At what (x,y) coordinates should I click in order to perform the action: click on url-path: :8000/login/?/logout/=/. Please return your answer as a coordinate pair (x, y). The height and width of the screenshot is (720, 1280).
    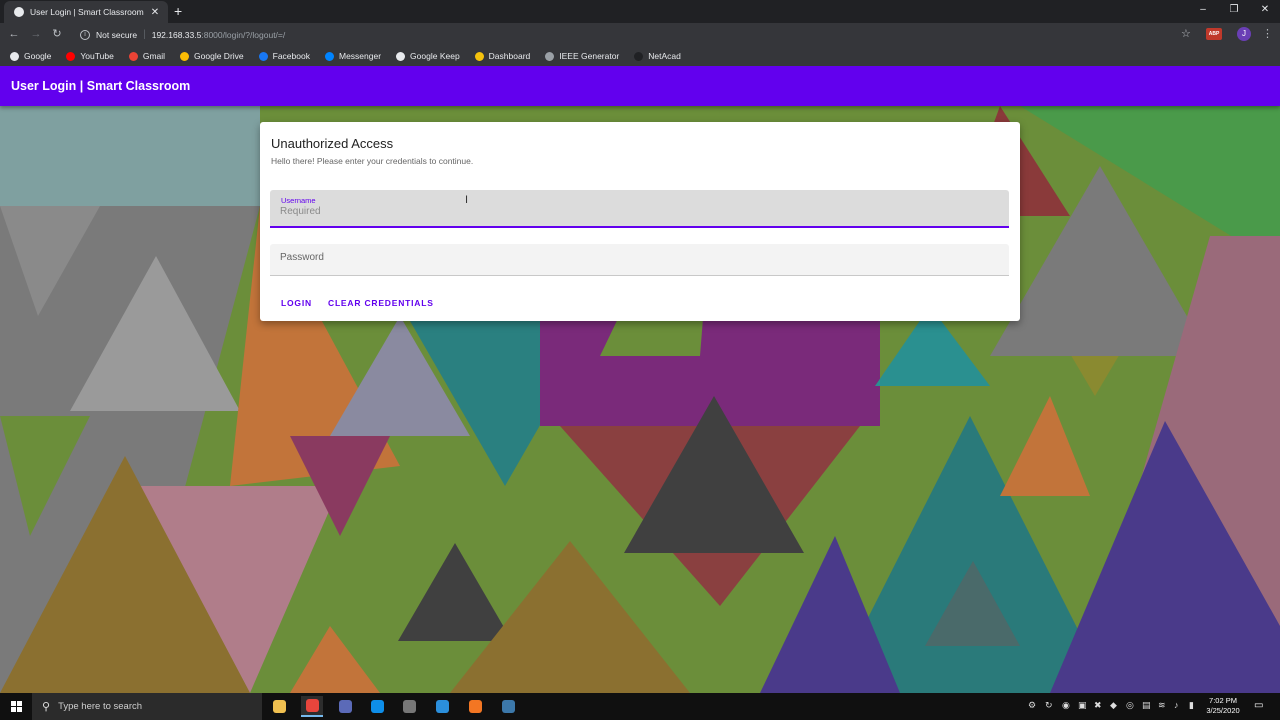
    Looking at the image, I should click on (243, 34).